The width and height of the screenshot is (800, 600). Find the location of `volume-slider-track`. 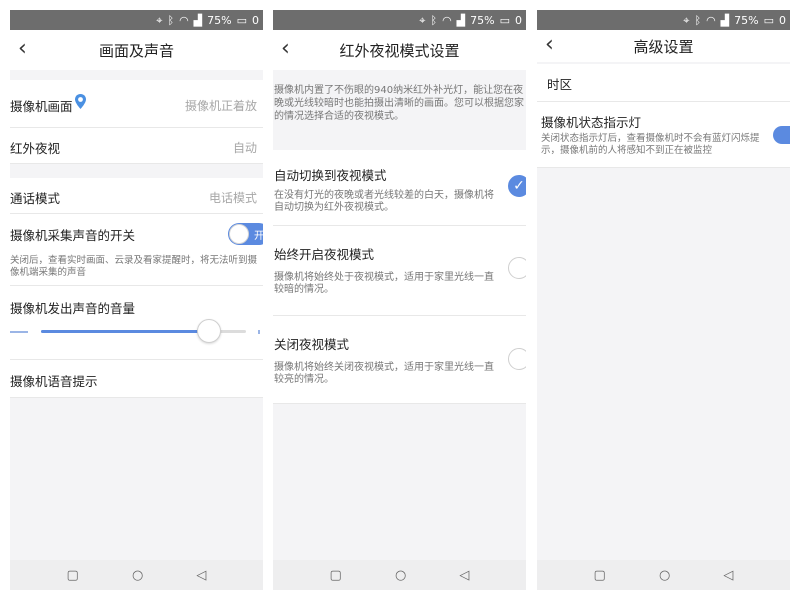

volume-slider-track is located at coordinates (143, 331).